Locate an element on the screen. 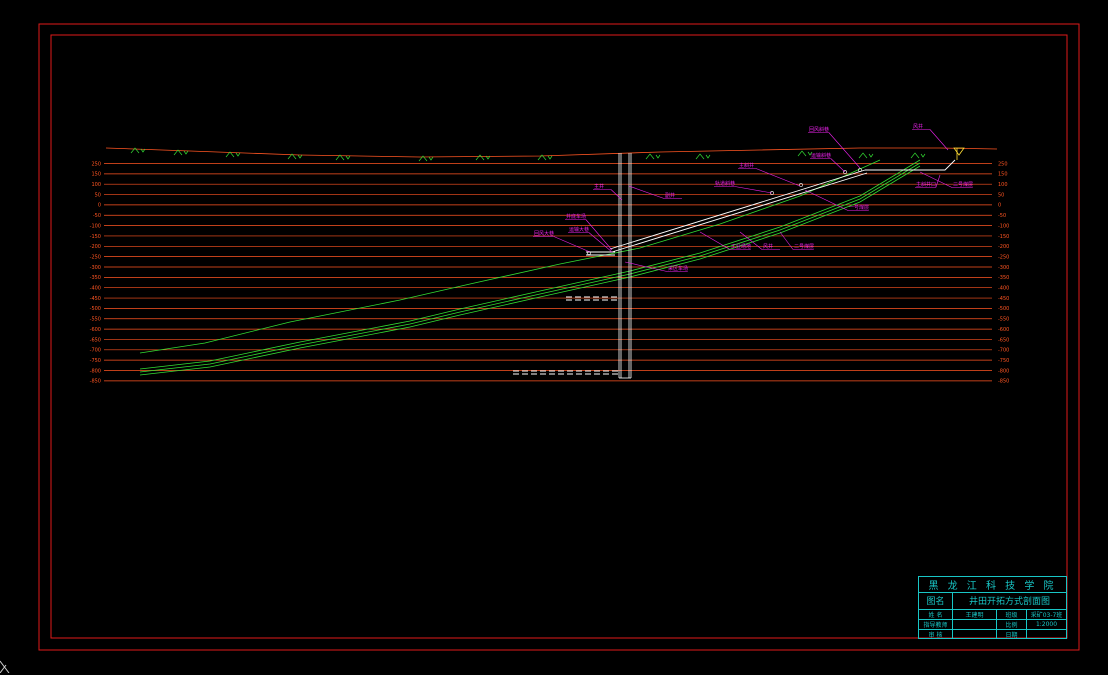  tb-r4-c2 is located at coordinates (975, 624).